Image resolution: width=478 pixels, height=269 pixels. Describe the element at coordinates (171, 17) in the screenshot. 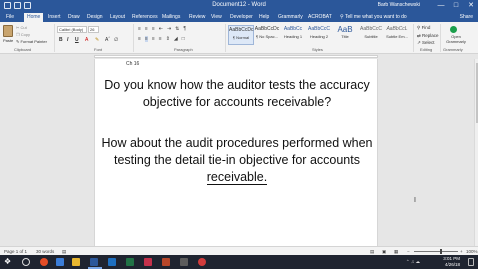

I see `tab-mailings: Mailings` at that location.